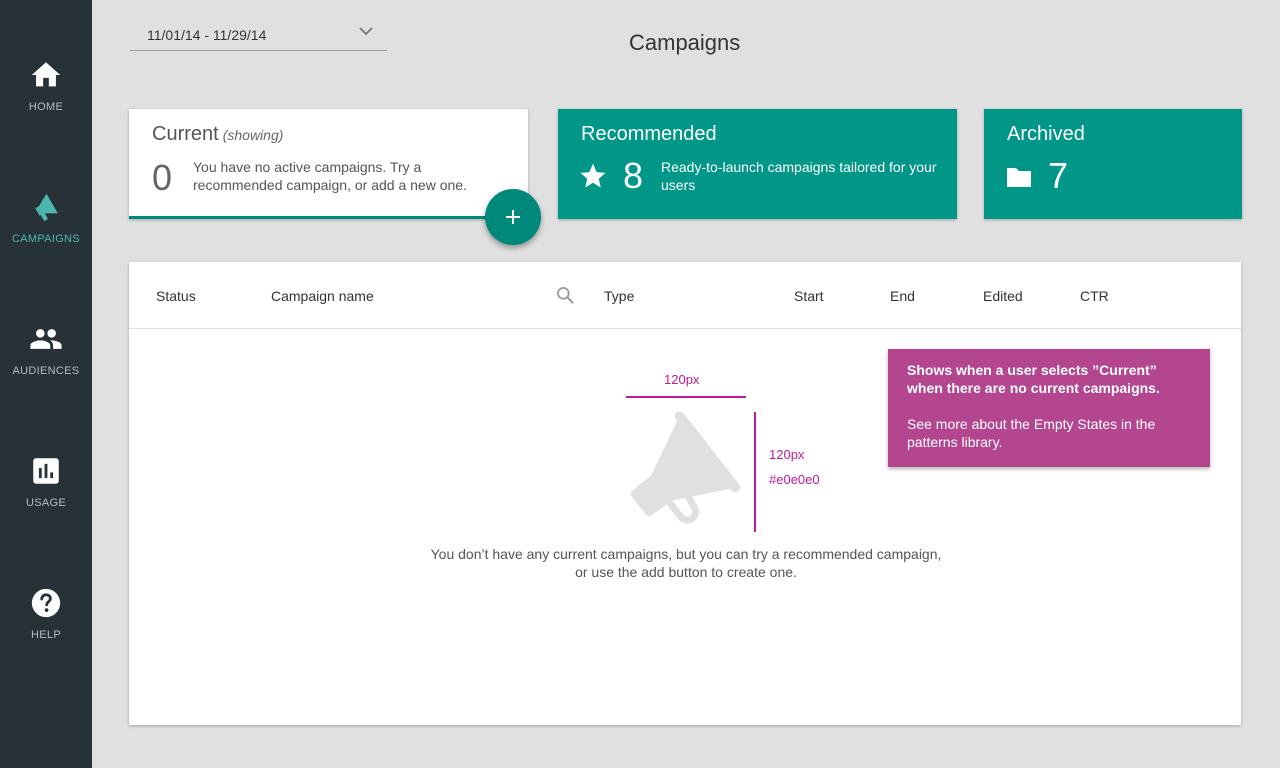 This screenshot has width=1280, height=768. I want to click on nav-label-home: HOME, so click(46, 107).